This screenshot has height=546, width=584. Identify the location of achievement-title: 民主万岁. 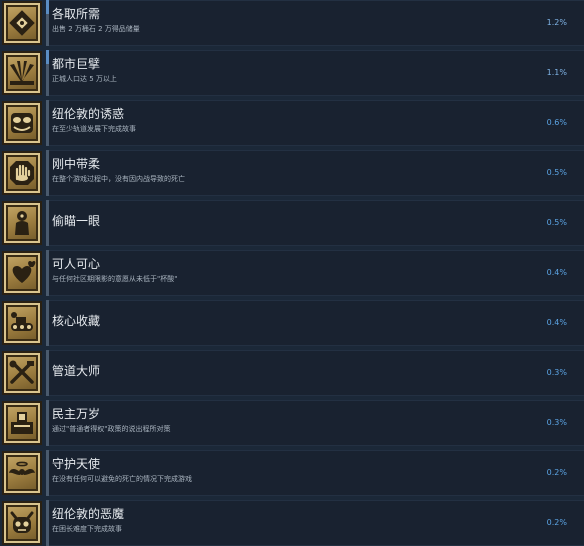
(76, 414).